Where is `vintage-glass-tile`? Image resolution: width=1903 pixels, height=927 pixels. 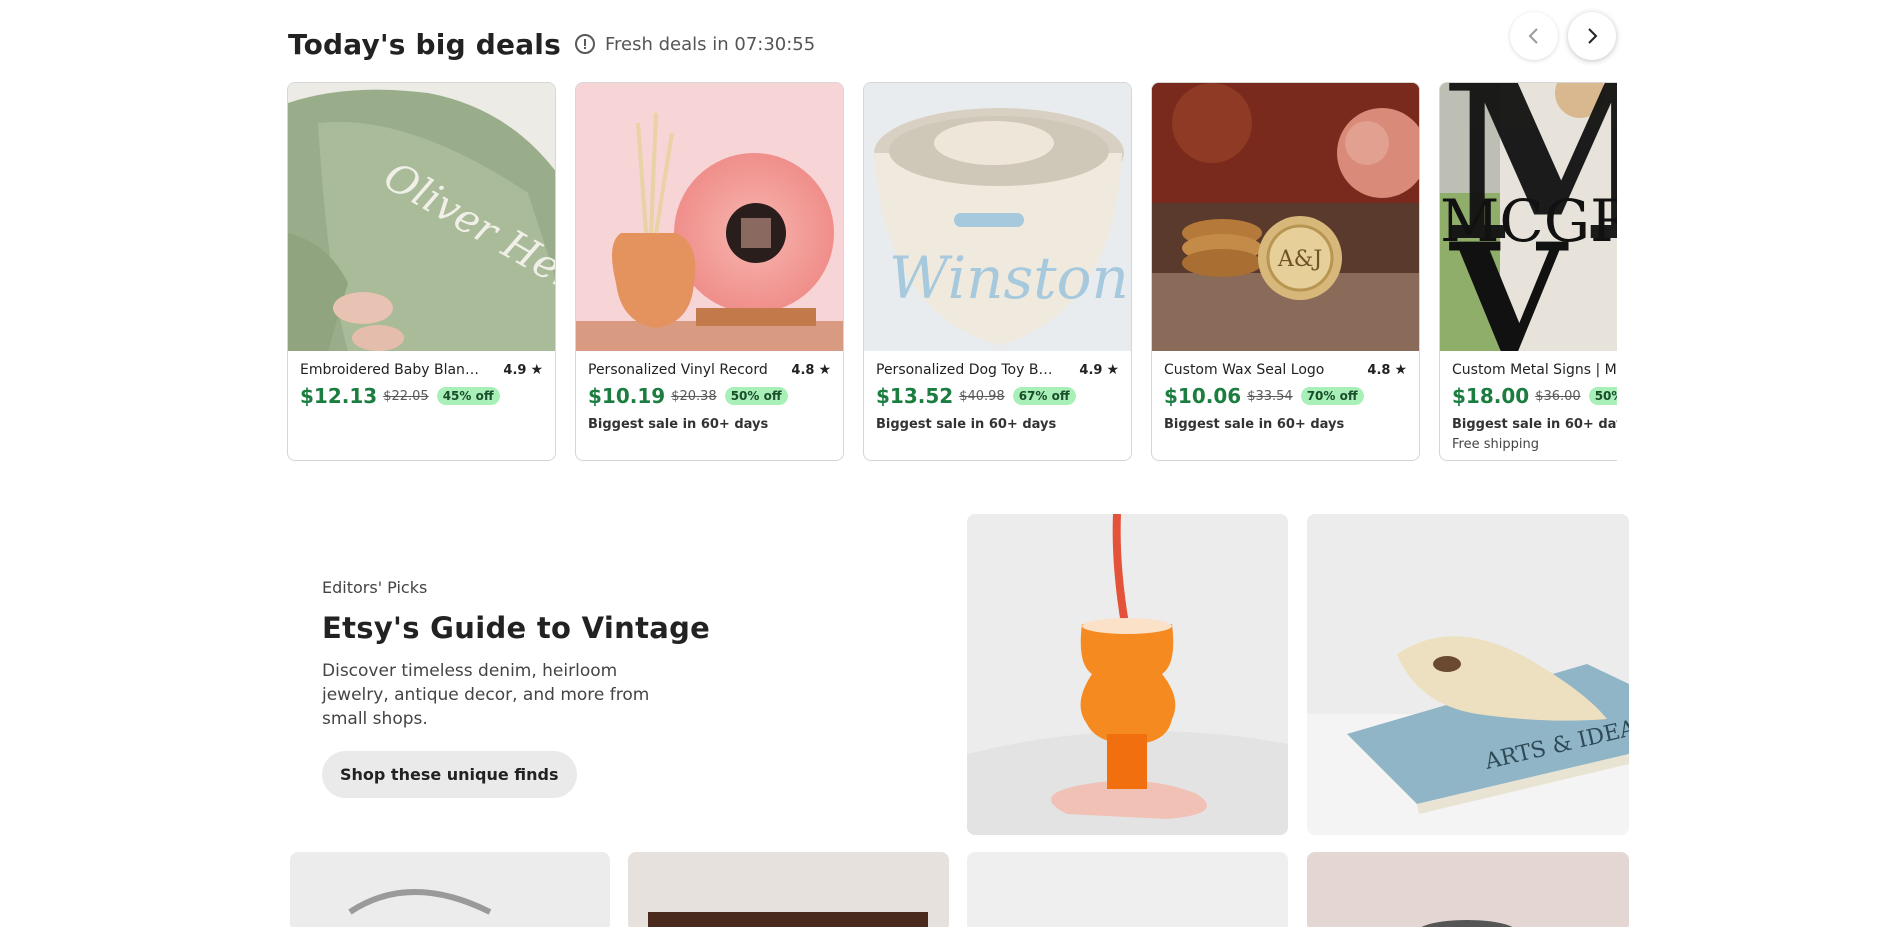
vintage-glass-tile is located at coordinates (1127, 674).